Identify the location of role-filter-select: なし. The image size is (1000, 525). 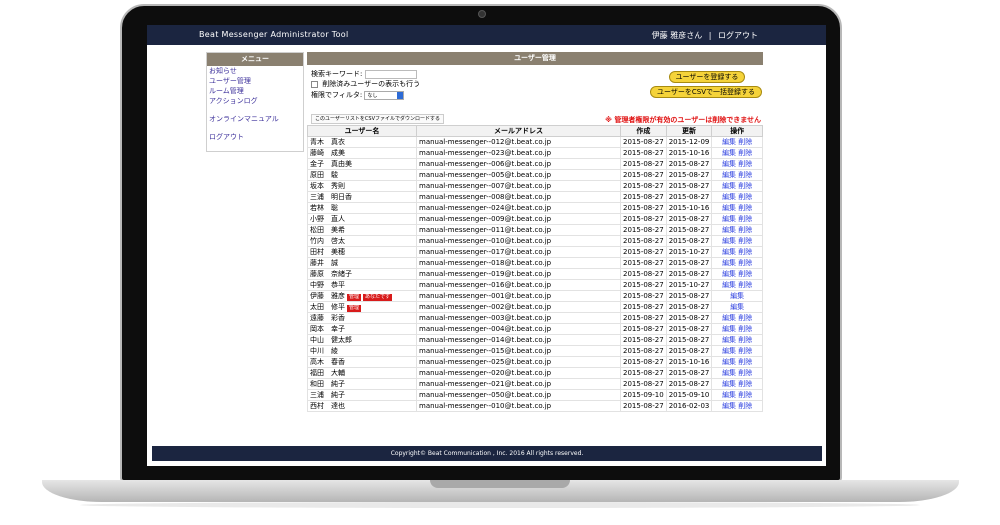
(384, 95).